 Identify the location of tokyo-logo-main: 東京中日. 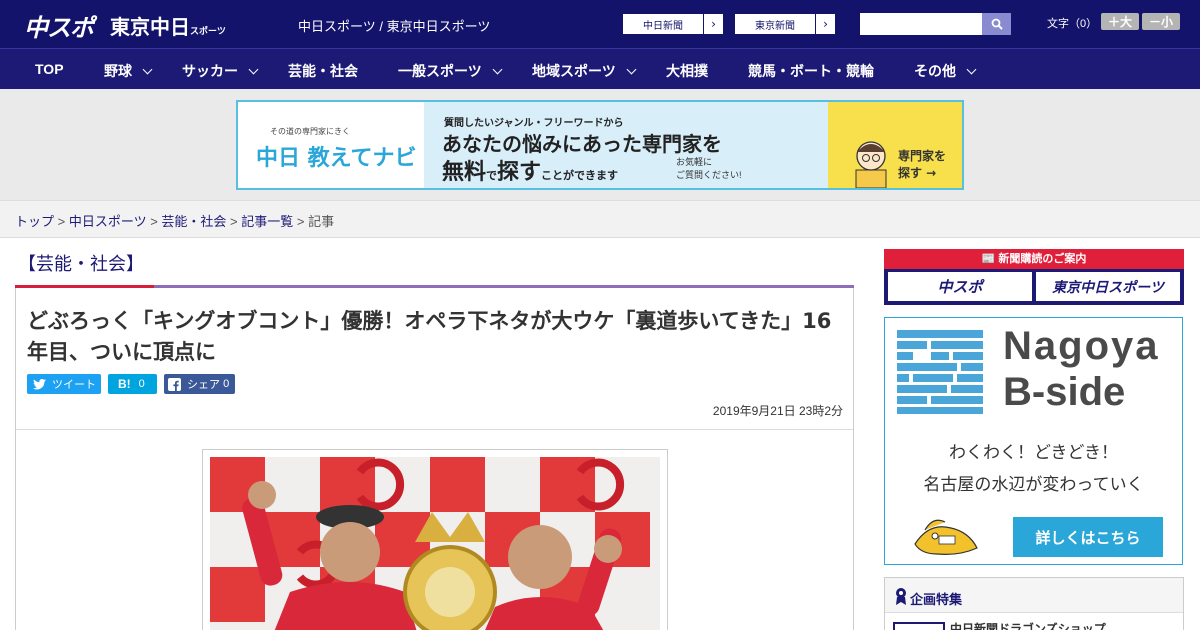
(150, 27).